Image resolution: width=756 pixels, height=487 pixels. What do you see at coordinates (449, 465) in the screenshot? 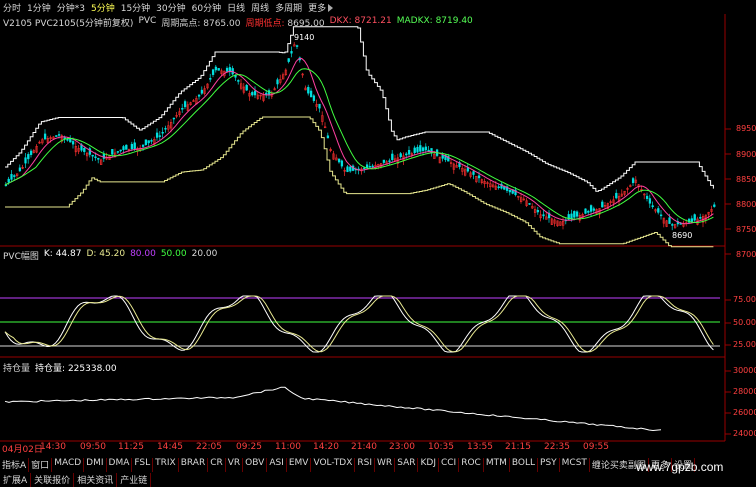
I see `indicator-tab: CCI` at bounding box center [449, 465].